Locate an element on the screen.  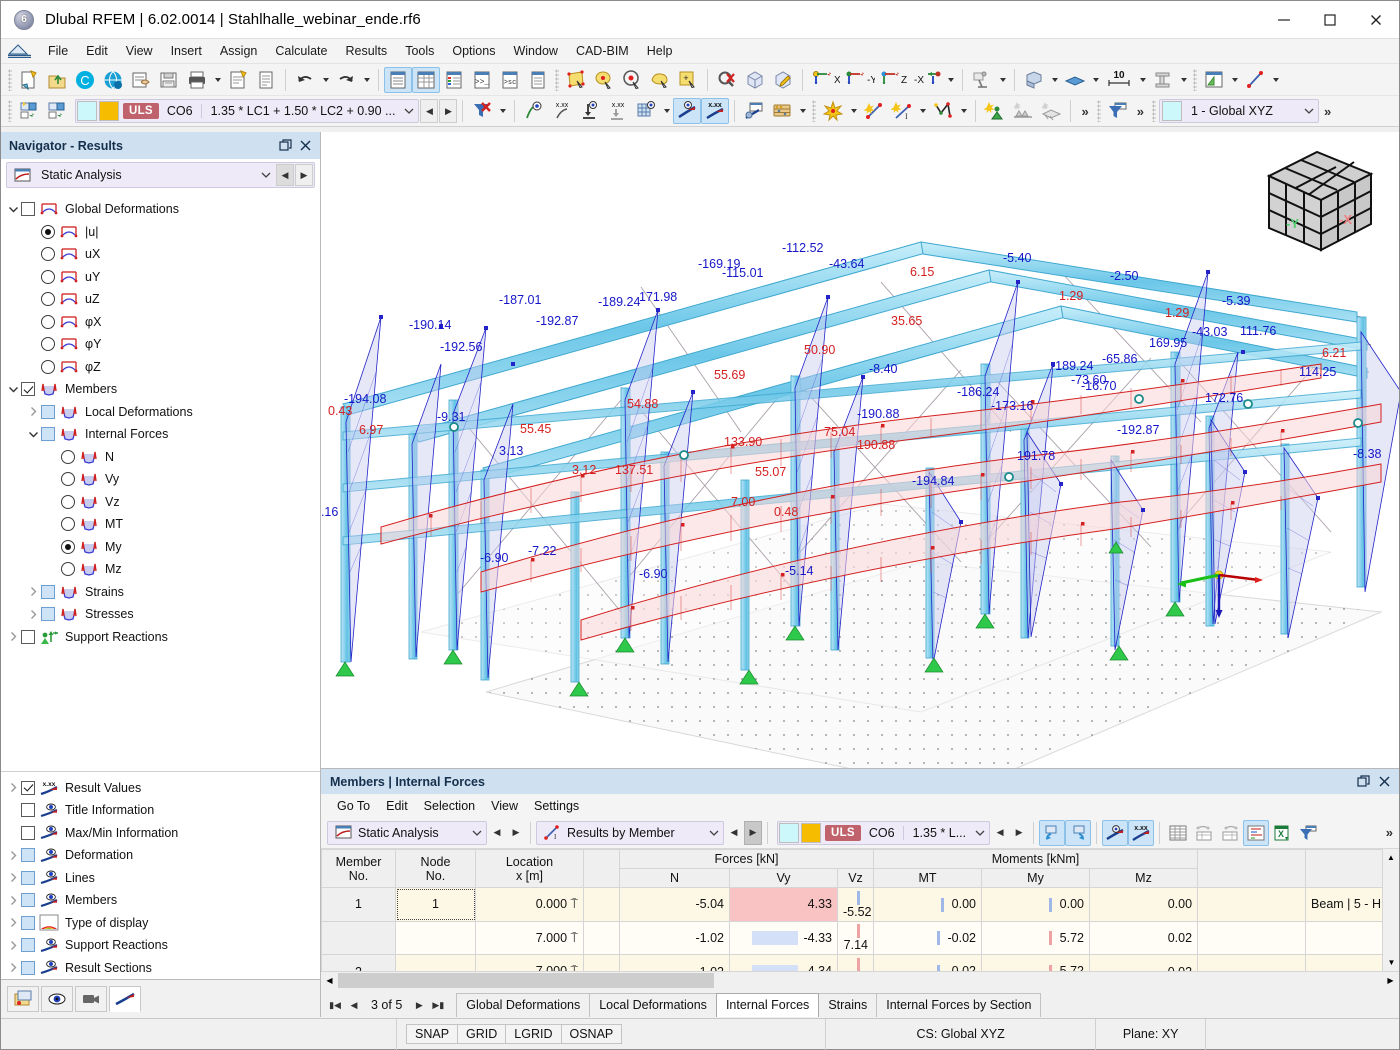
toolbar-grip is located at coordinates (10, 79).